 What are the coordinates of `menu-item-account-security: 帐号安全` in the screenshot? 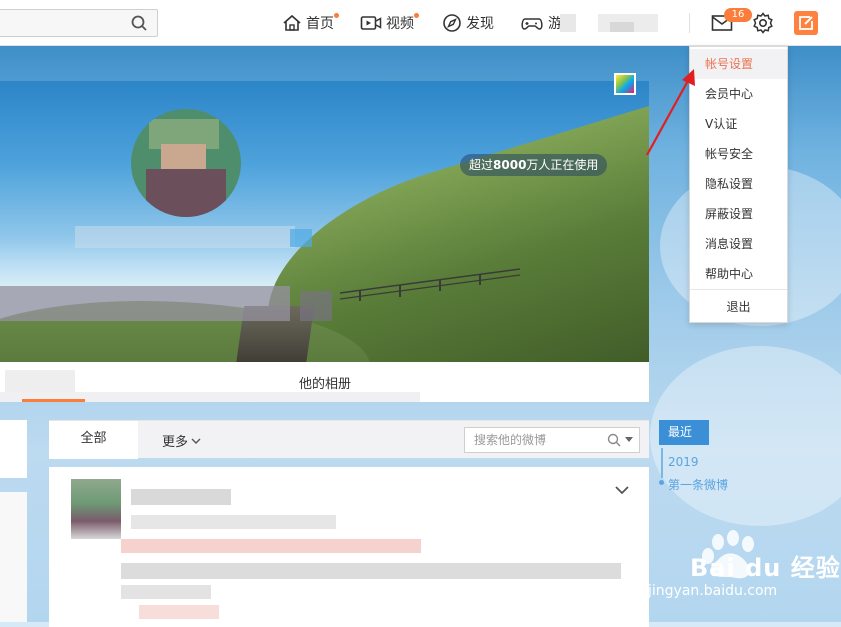 It's located at (738, 154).